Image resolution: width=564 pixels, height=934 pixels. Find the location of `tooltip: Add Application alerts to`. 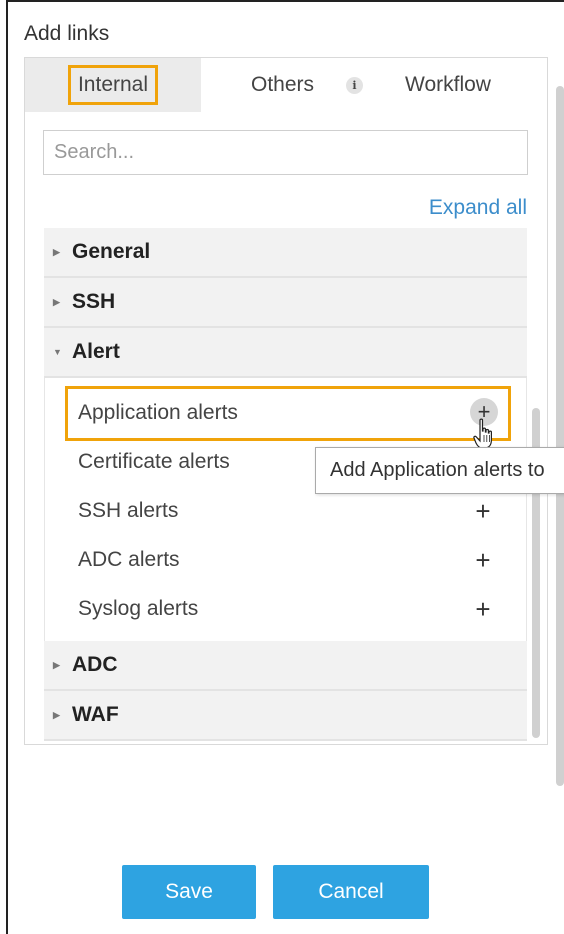

tooltip: Add Application alerts to is located at coordinates (439, 470).